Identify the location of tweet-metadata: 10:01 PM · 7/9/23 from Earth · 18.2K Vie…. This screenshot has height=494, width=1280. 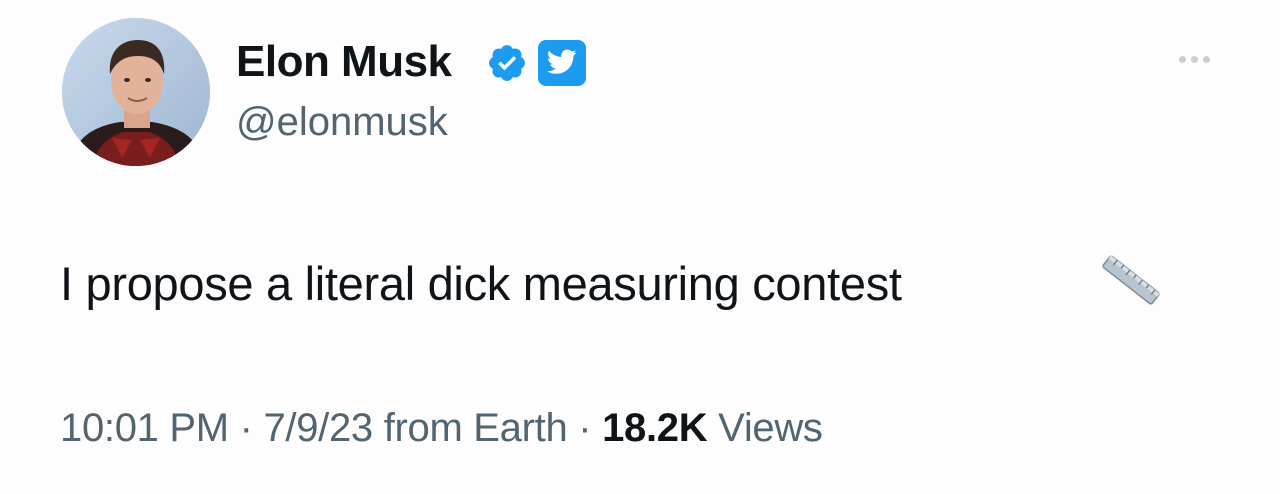
(441, 428).